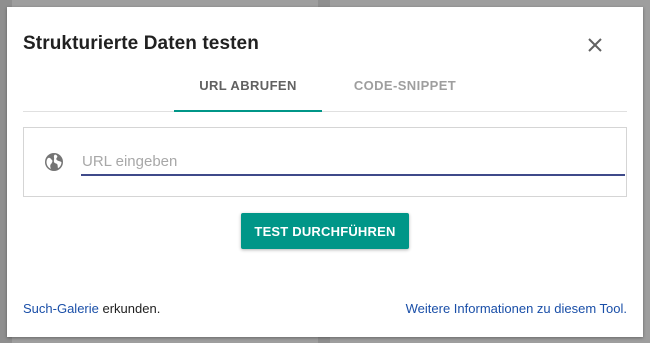 The height and width of the screenshot is (343, 650). I want to click on dialog-title: Strukturierte Daten testen, so click(141, 43).